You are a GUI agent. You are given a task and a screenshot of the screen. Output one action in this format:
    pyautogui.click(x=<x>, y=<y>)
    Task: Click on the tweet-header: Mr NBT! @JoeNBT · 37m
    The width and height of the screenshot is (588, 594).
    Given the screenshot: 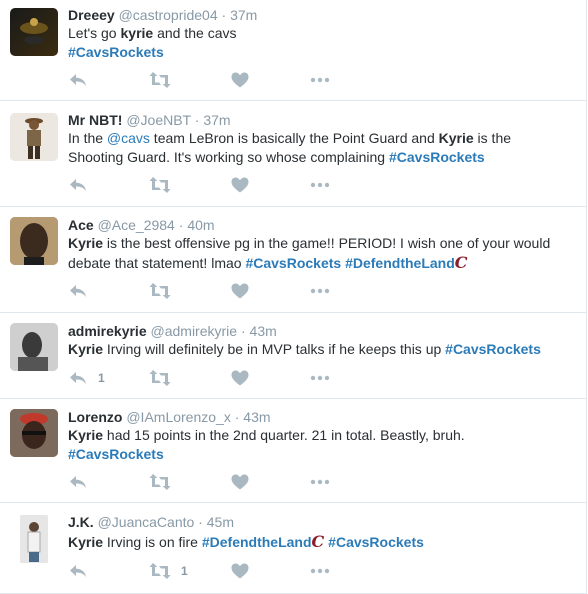 What is the action you would take?
    pyautogui.click(x=149, y=120)
    